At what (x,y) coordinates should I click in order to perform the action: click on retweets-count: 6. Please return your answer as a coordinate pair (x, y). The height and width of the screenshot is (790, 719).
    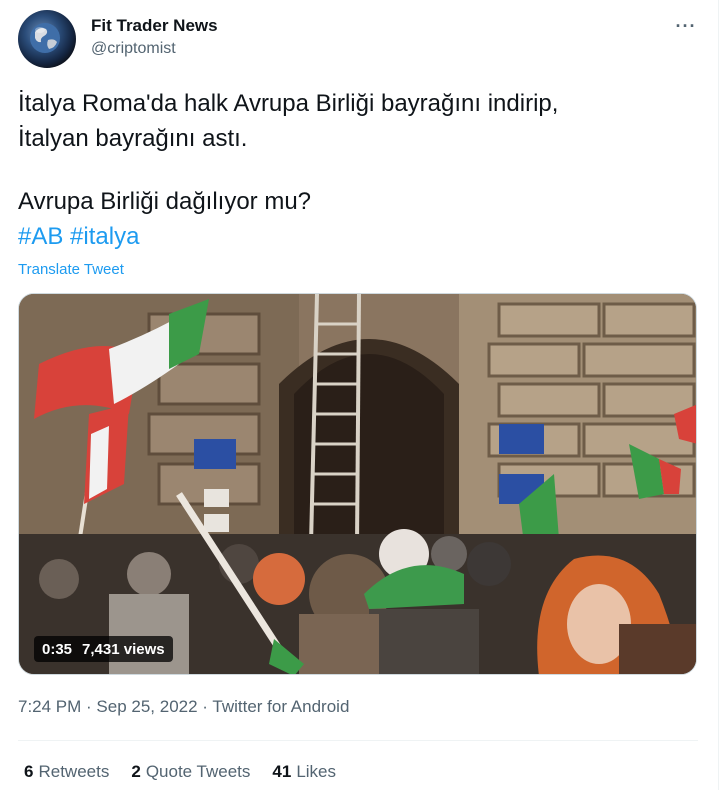
    Looking at the image, I should click on (29, 771).